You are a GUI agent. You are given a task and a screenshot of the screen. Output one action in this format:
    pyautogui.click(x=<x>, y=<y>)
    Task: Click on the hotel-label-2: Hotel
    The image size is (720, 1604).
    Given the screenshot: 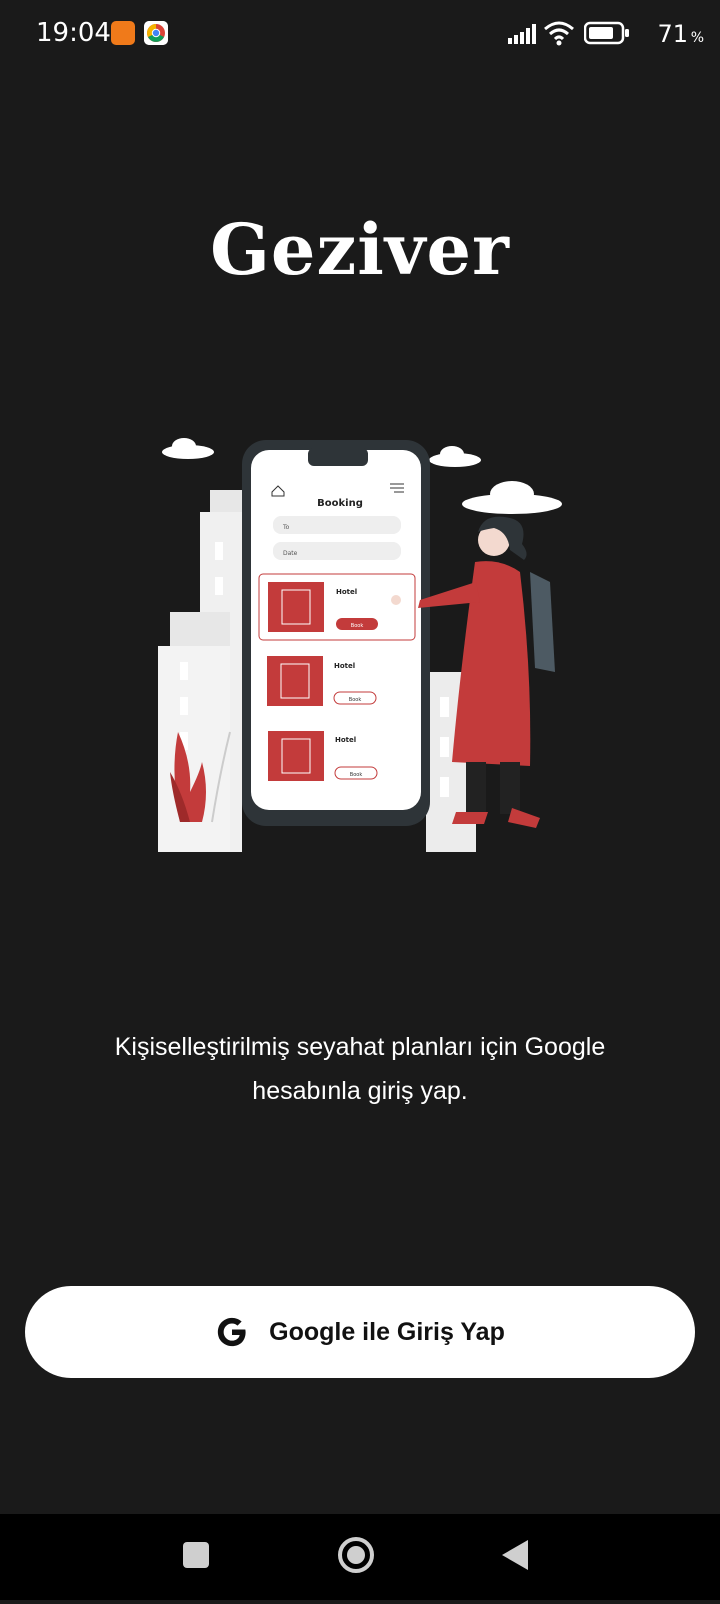 What is the action you would take?
    pyautogui.click(x=344, y=666)
    